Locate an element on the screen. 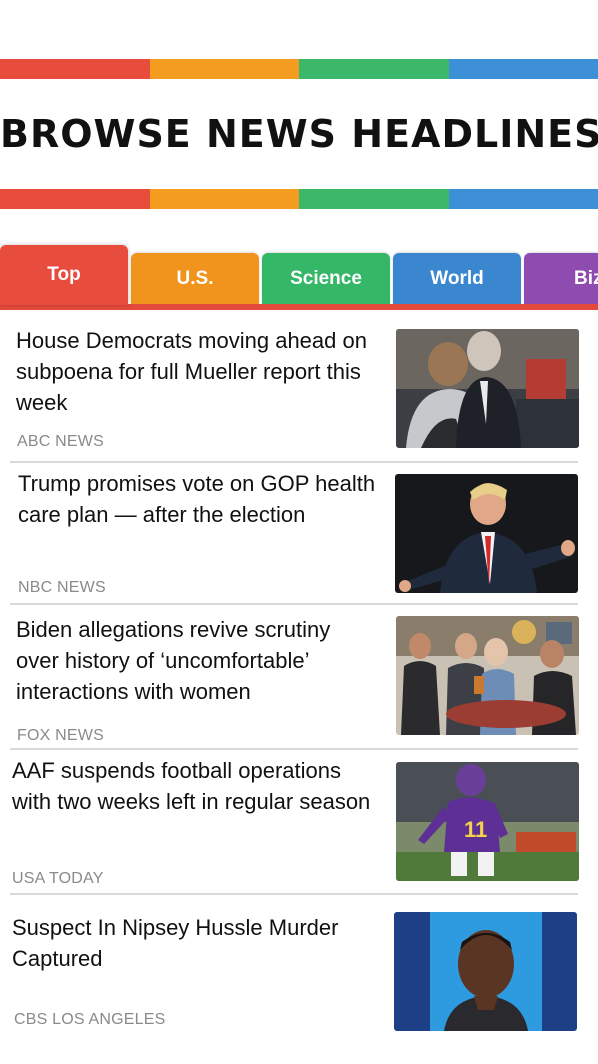  diner-group-photo is located at coordinates (487, 675).